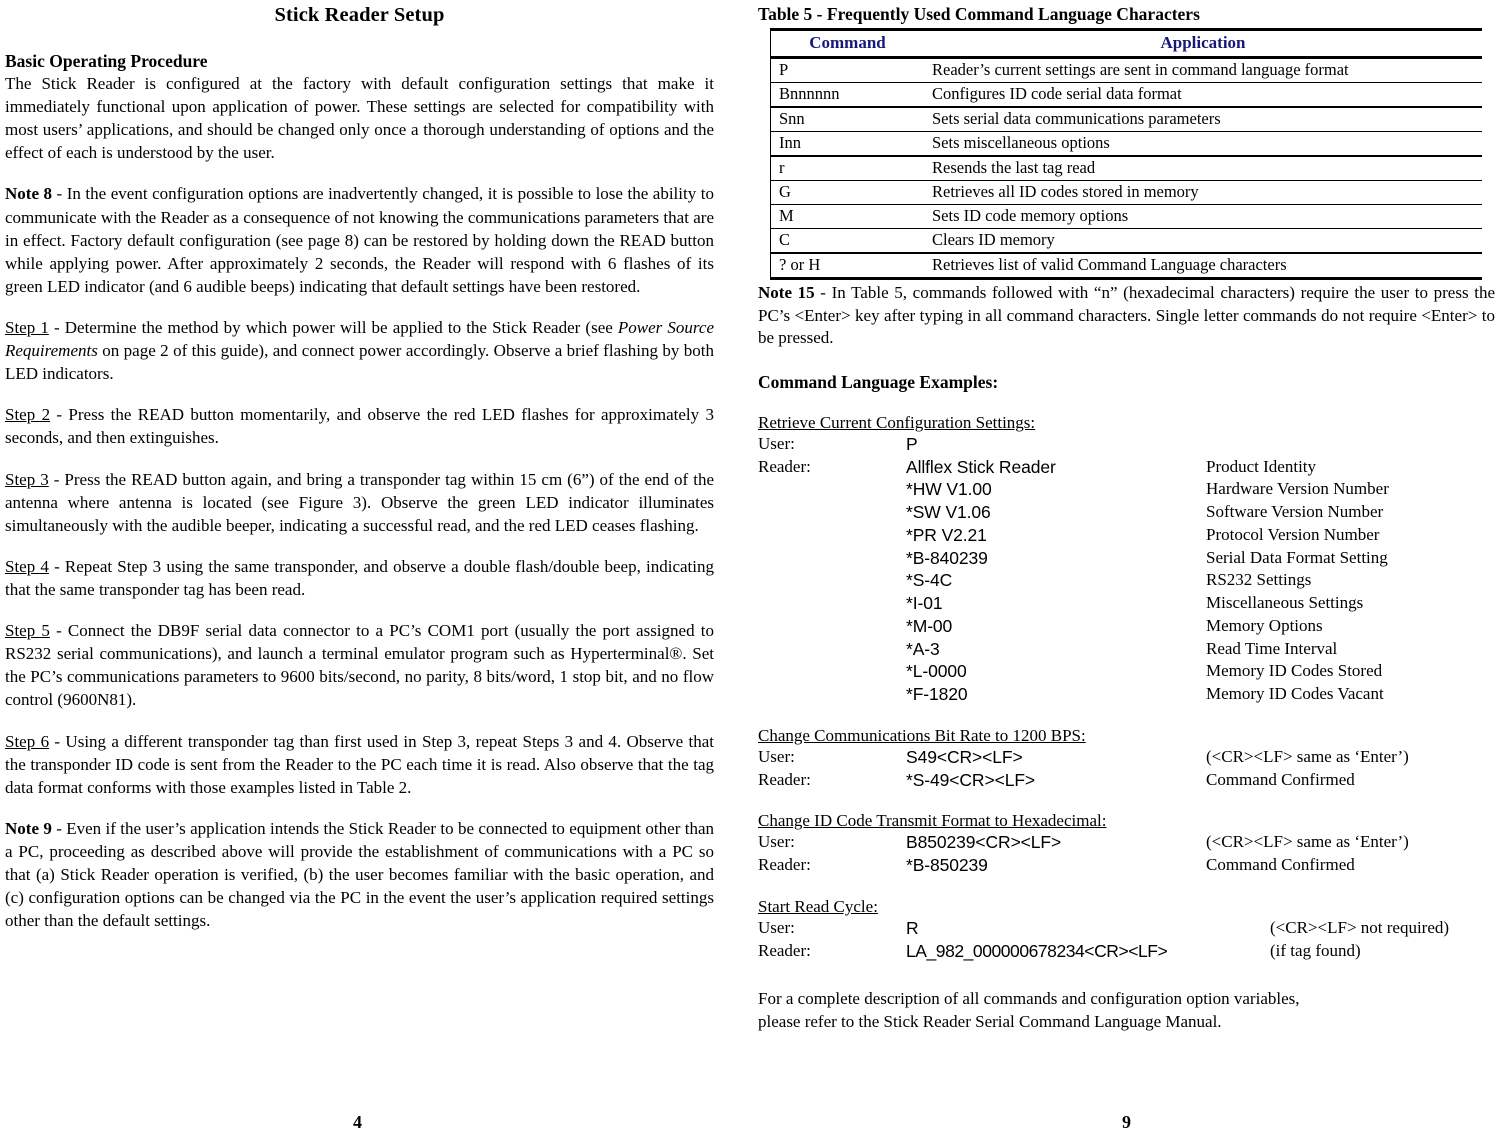 The width and height of the screenshot is (1500, 1137). What do you see at coordinates (1126, 865) in the screenshot?
I see `example-row: Reader: *B-850239 Command Confirmed` at bounding box center [1126, 865].